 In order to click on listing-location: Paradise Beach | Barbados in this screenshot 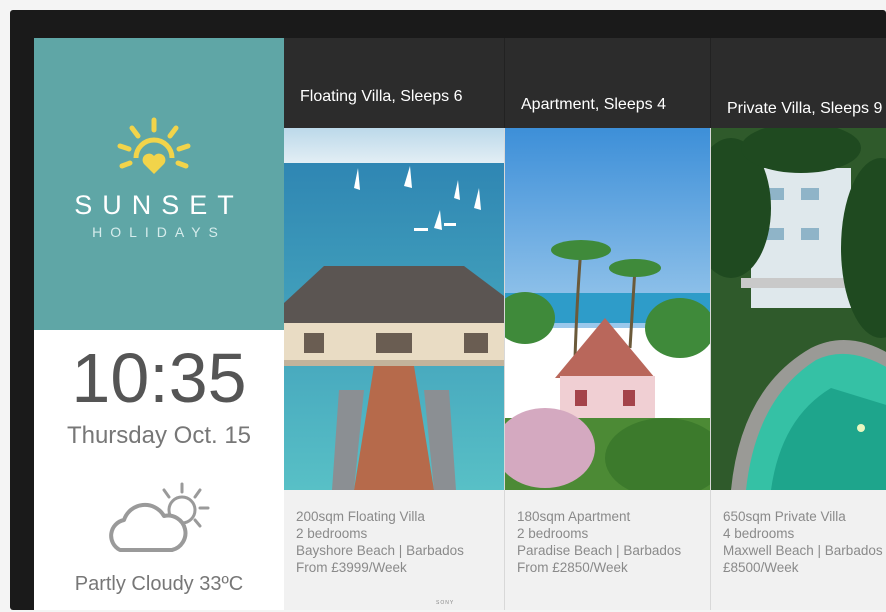, I will do `click(599, 550)`.